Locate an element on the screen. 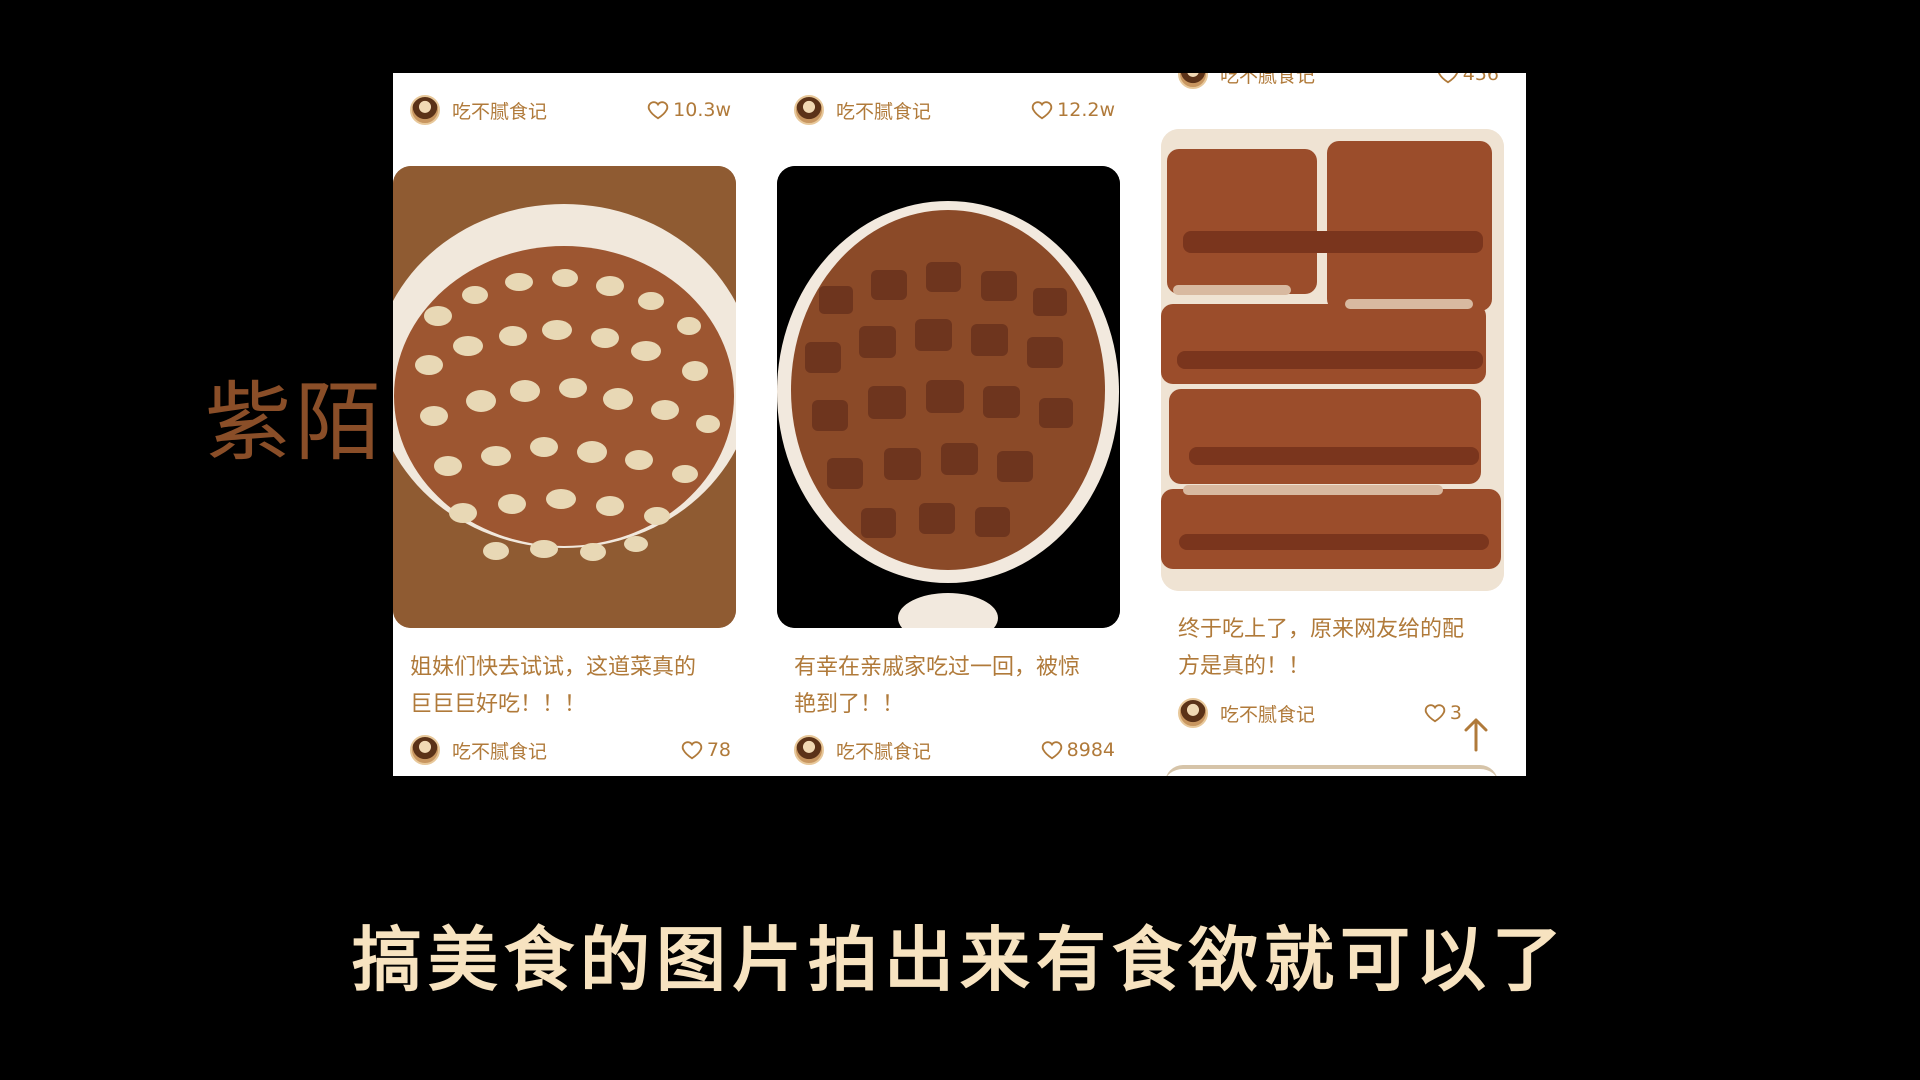 The image size is (1920, 1080). card-title: 姐妹们快去试试，这道菜真的巨巨巨好吃！！！ is located at coordinates (560, 686).